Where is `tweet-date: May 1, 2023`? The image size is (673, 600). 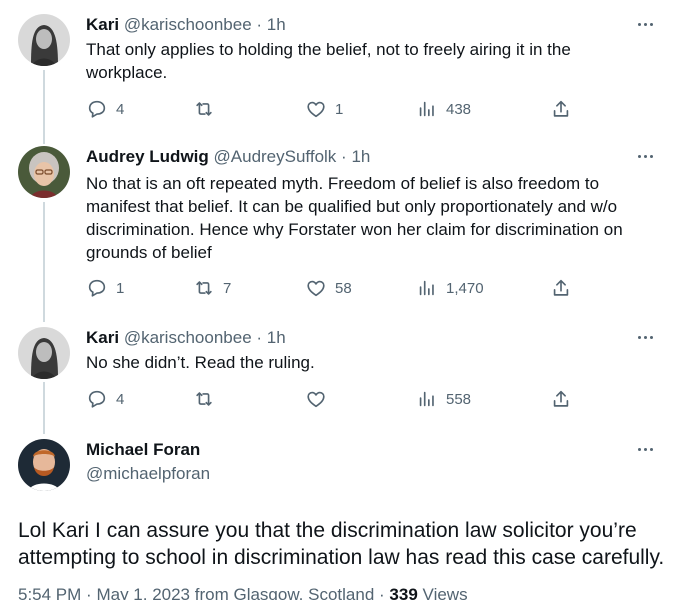
tweet-date: May 1, 2023 is located at coordinates (143, 592).